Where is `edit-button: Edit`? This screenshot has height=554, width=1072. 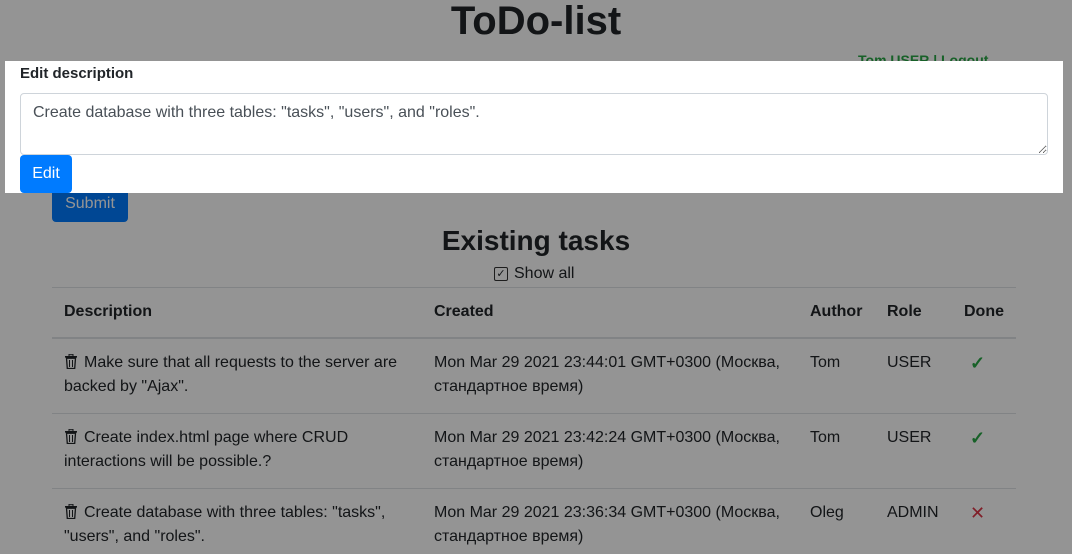 edit-button: Edit is located at coordinates (46, 174).